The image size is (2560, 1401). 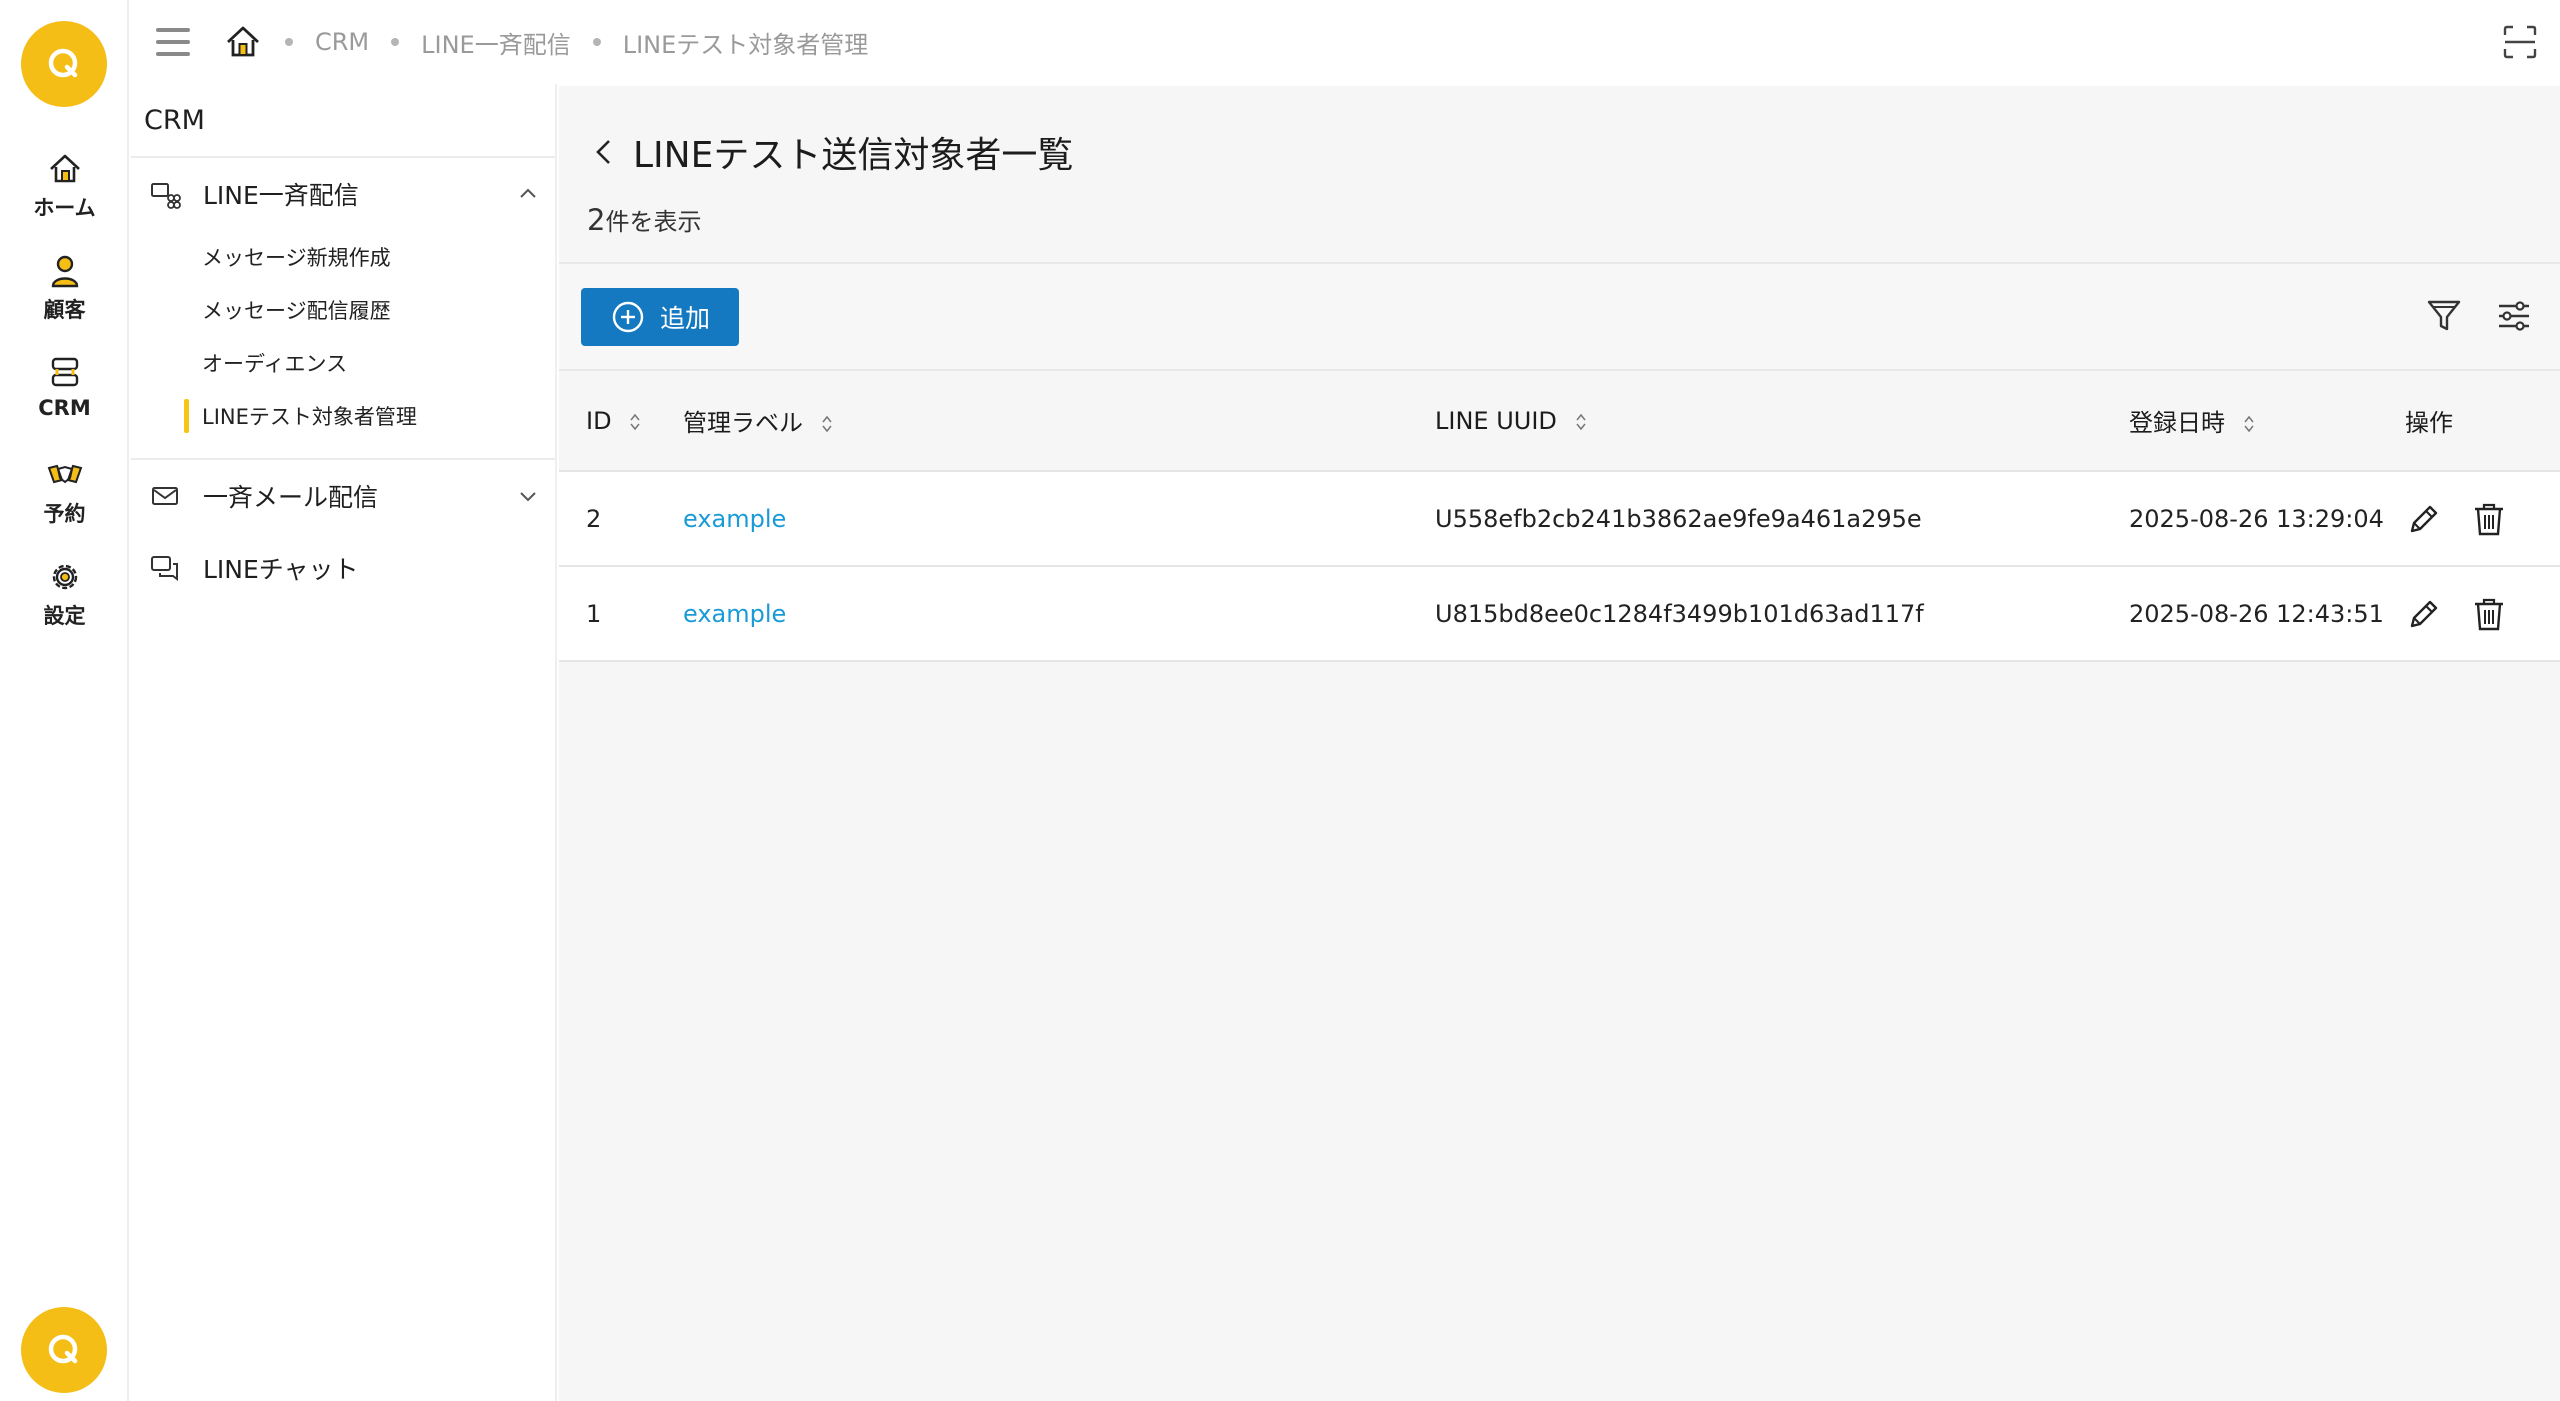 I want to click on app-logo, so click(x=64, y=64).